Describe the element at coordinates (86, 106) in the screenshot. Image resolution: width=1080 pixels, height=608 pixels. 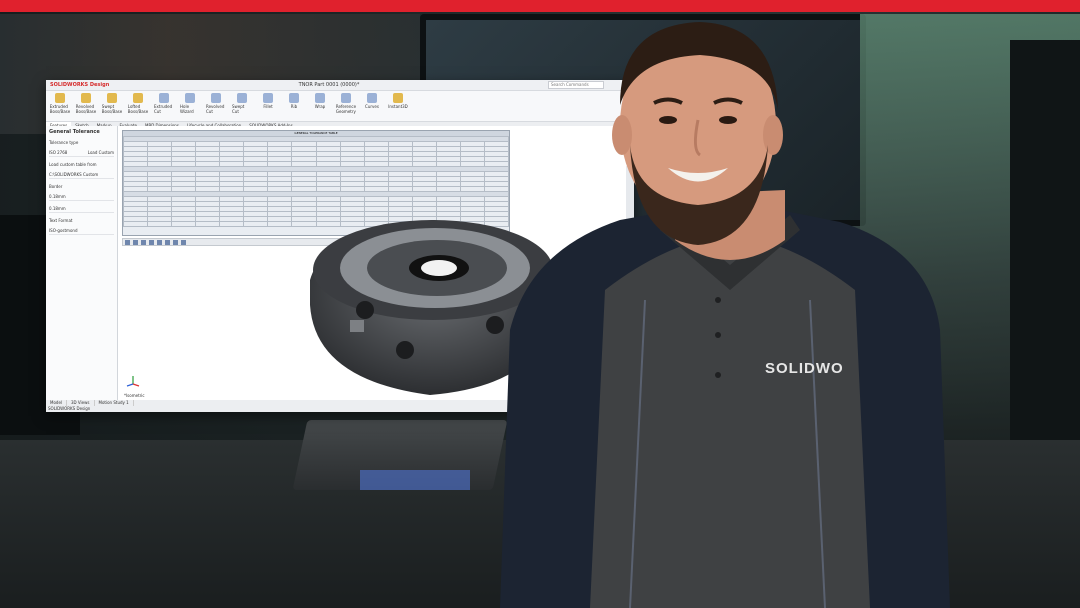
I see `revolve-button: Revolved Boss/Base` at that location.